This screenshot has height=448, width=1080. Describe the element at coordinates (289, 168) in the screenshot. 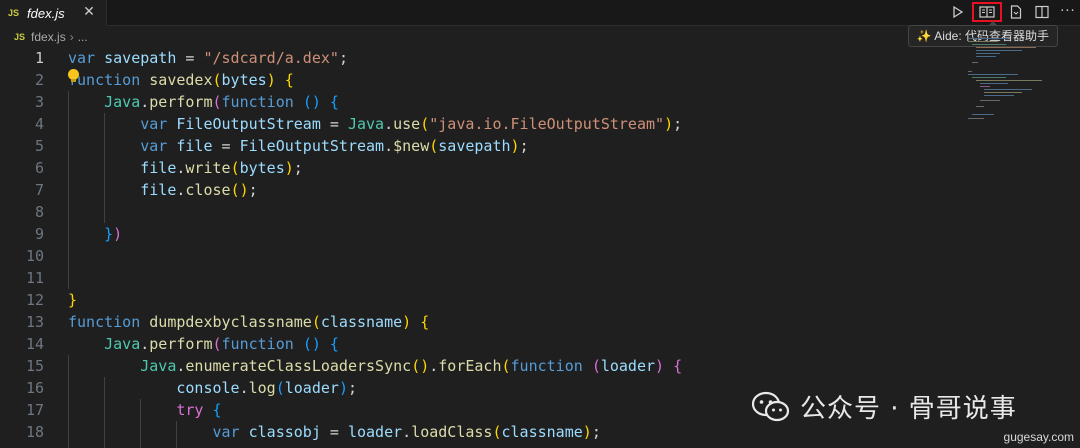

I see `code-token: )` at that location.